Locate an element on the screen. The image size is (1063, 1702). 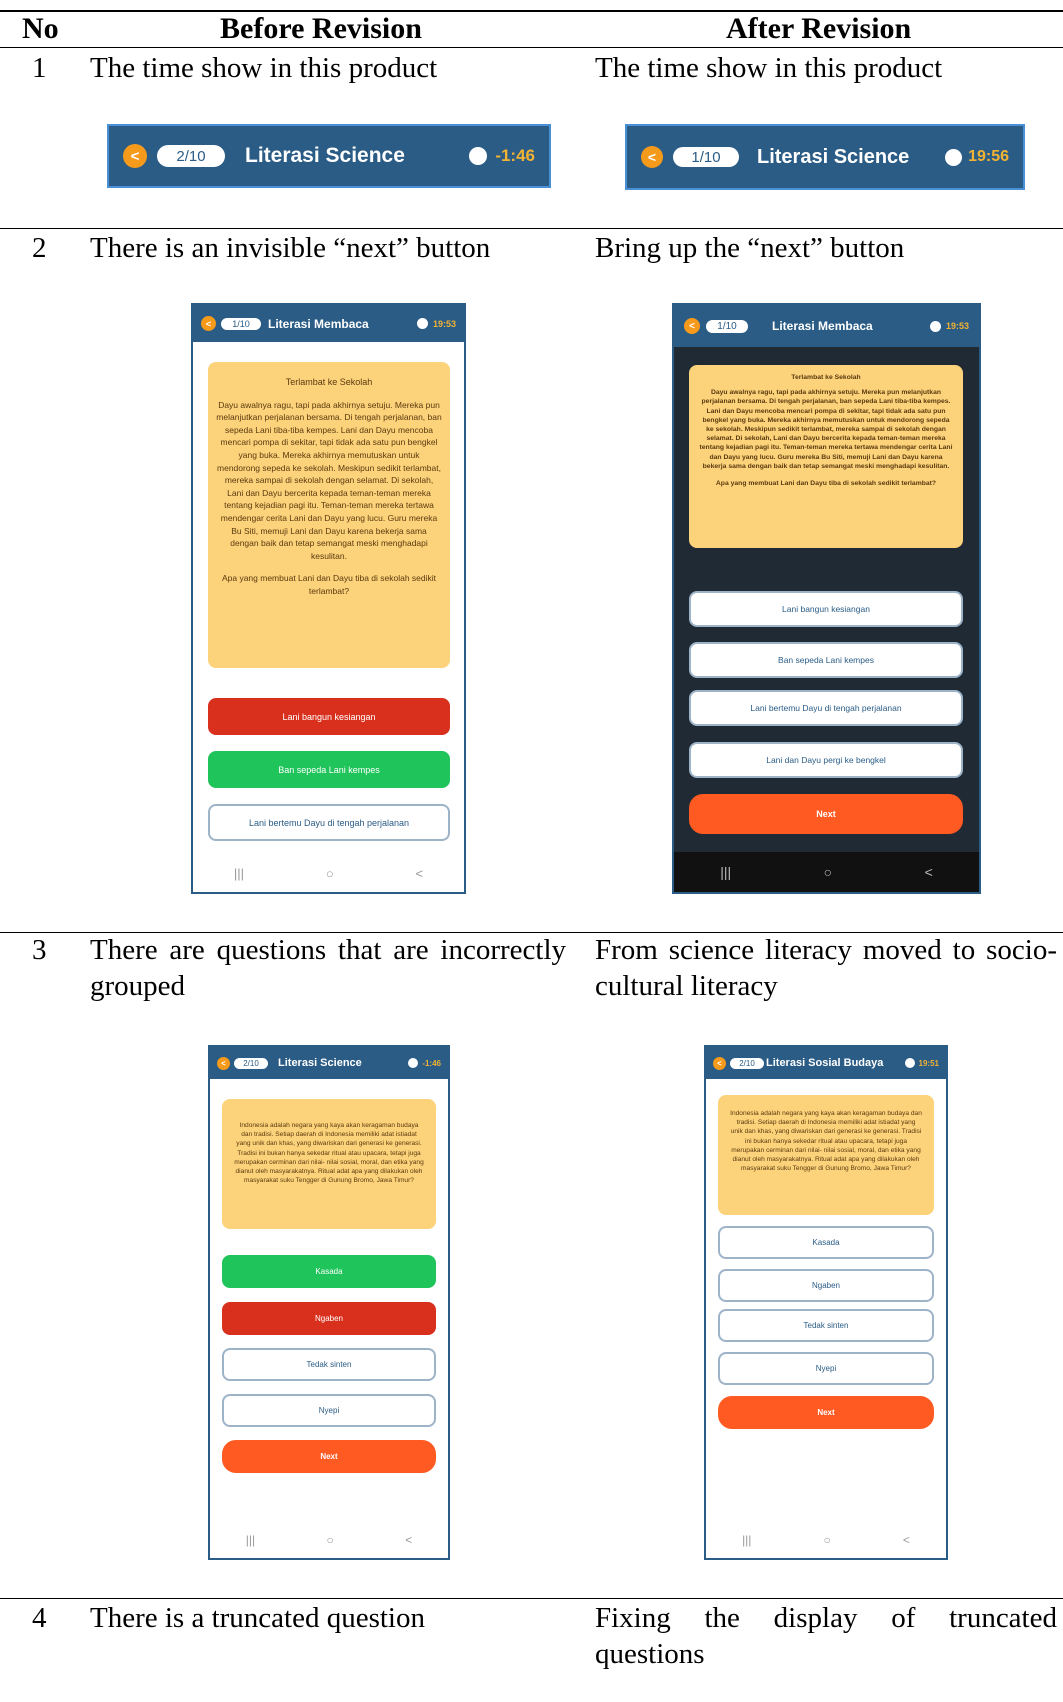
row-2-before: There is an invisible “next” button is located at coordinates (290, 248).